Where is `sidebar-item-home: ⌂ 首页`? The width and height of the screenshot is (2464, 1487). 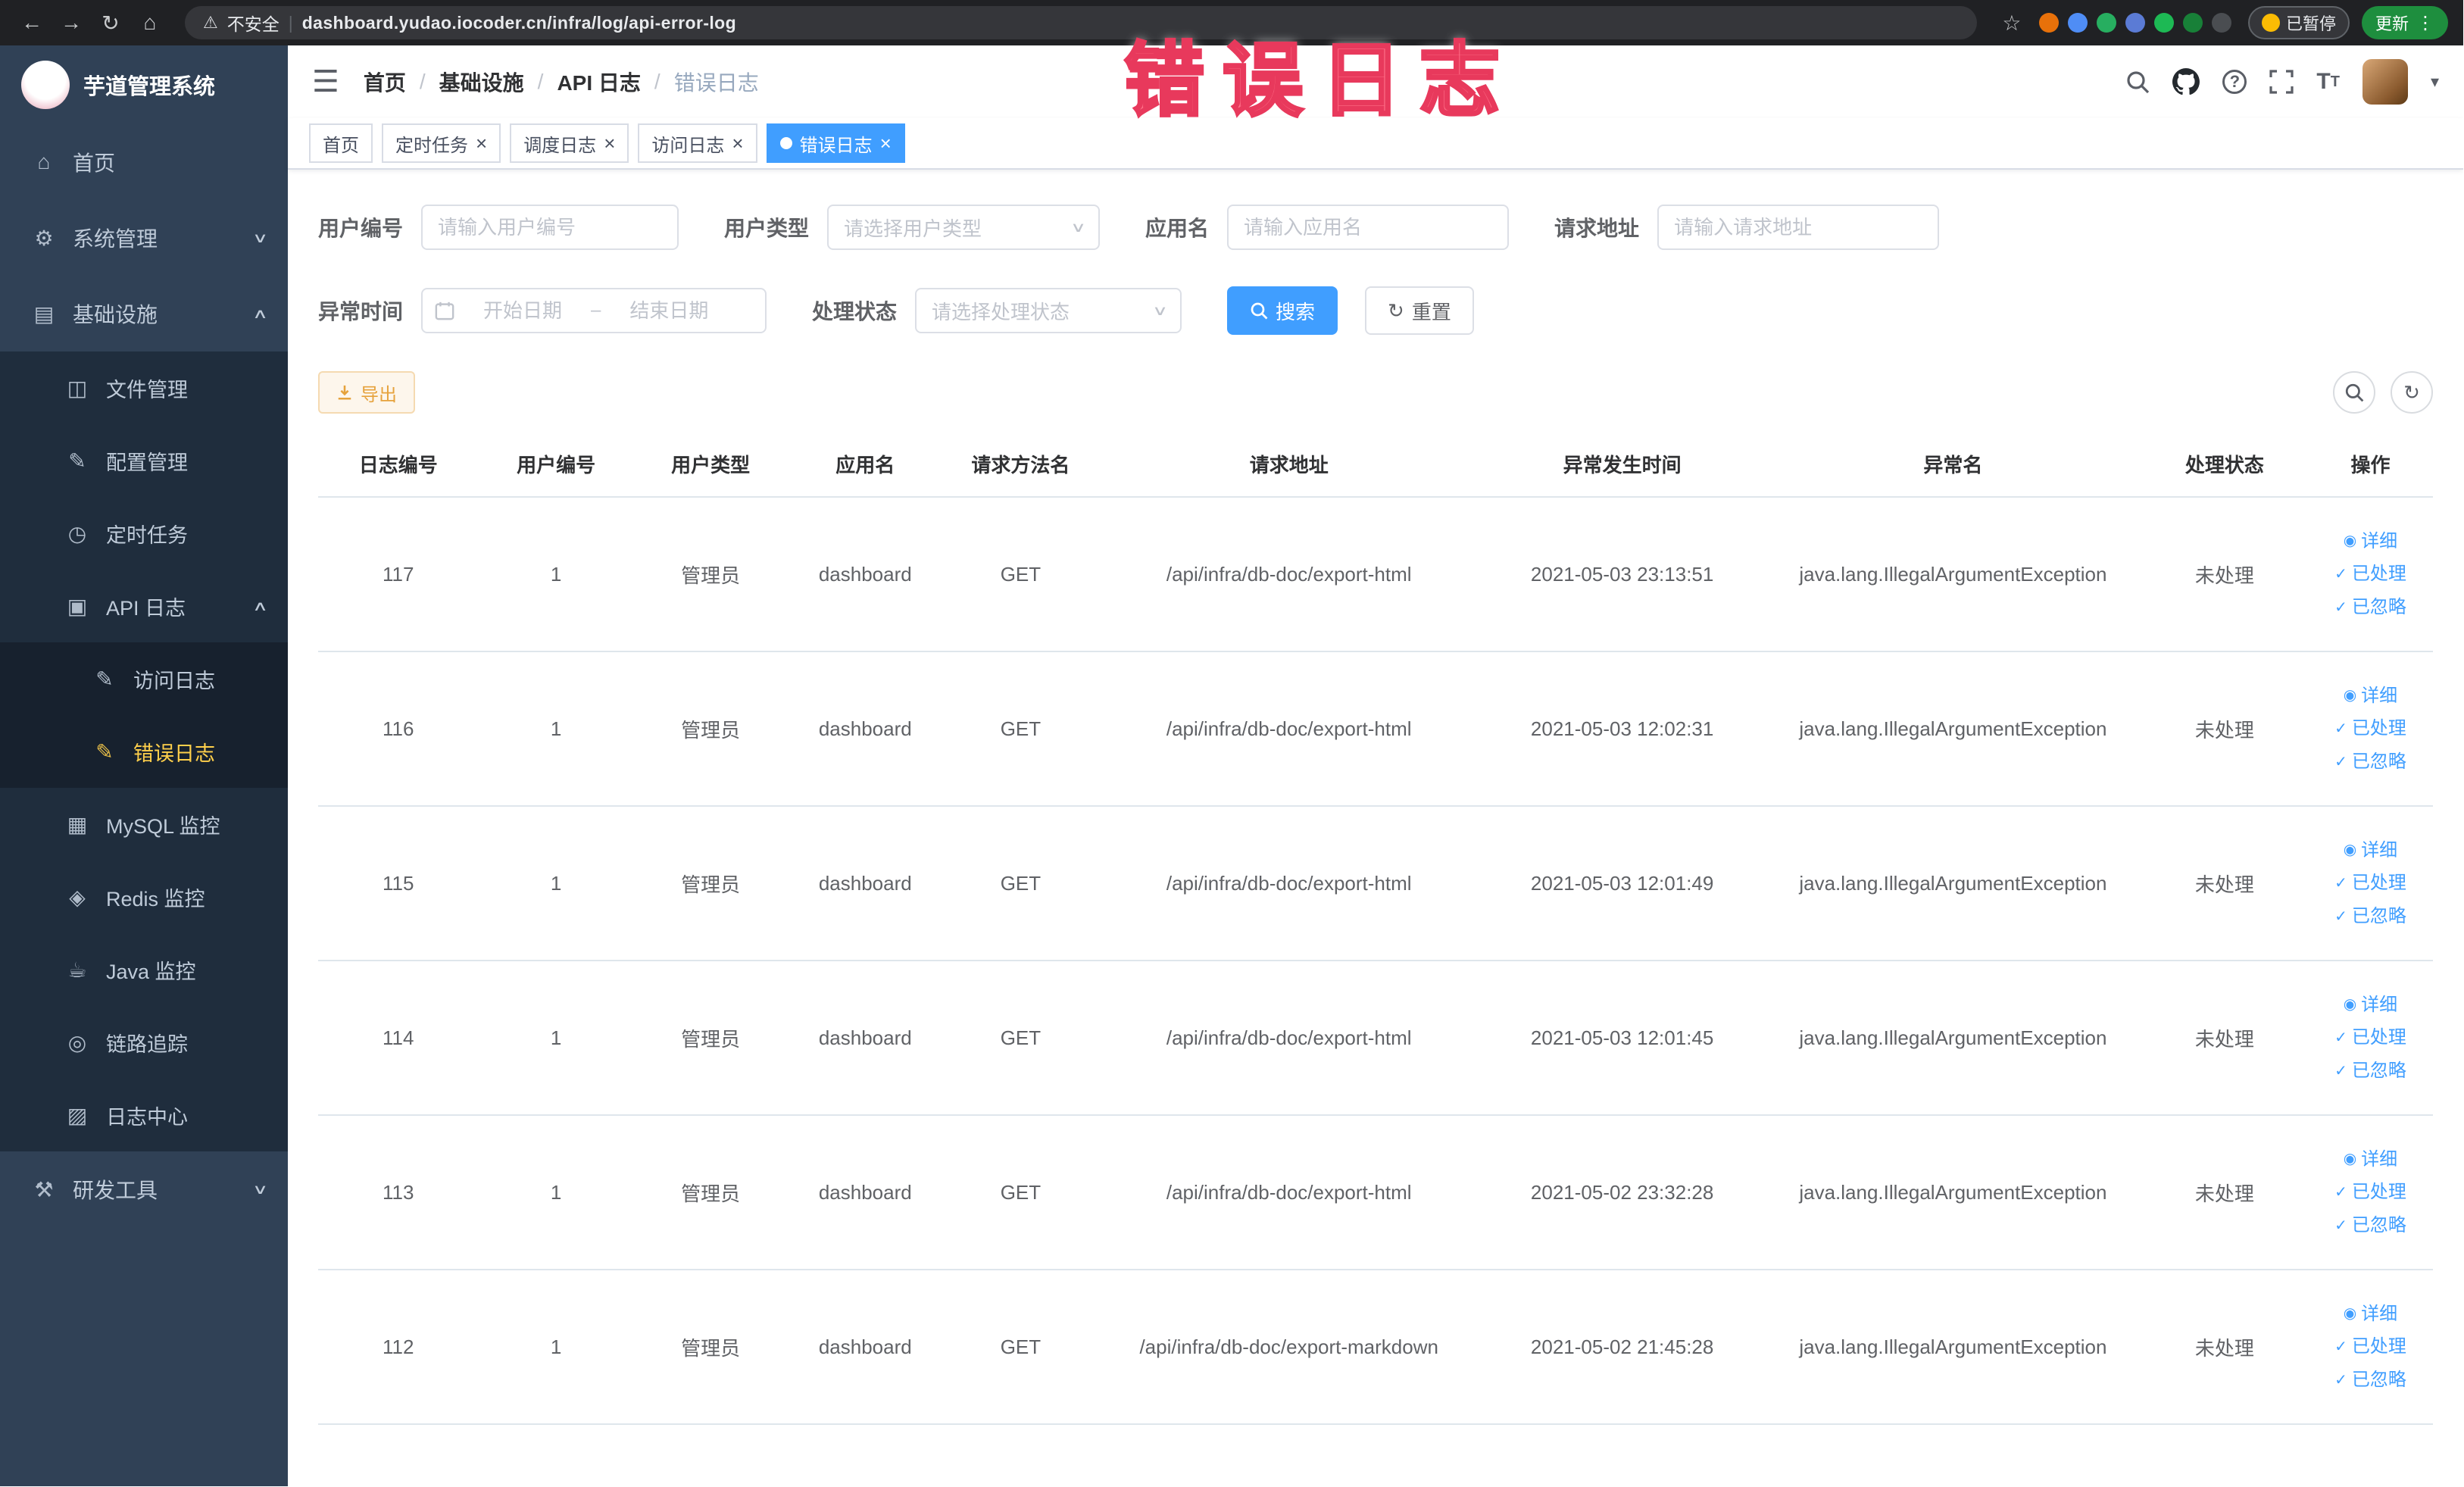
sidebar-item-home: ⌂ 首页 is located at coordinates (144, 162).